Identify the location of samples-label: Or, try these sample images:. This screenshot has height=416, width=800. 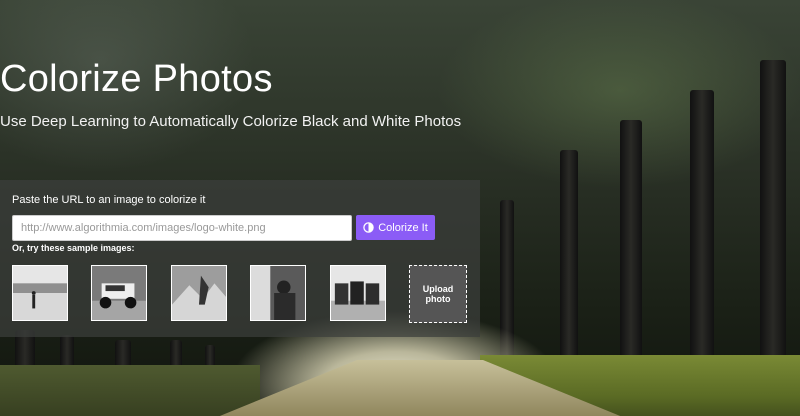
(73, 248).